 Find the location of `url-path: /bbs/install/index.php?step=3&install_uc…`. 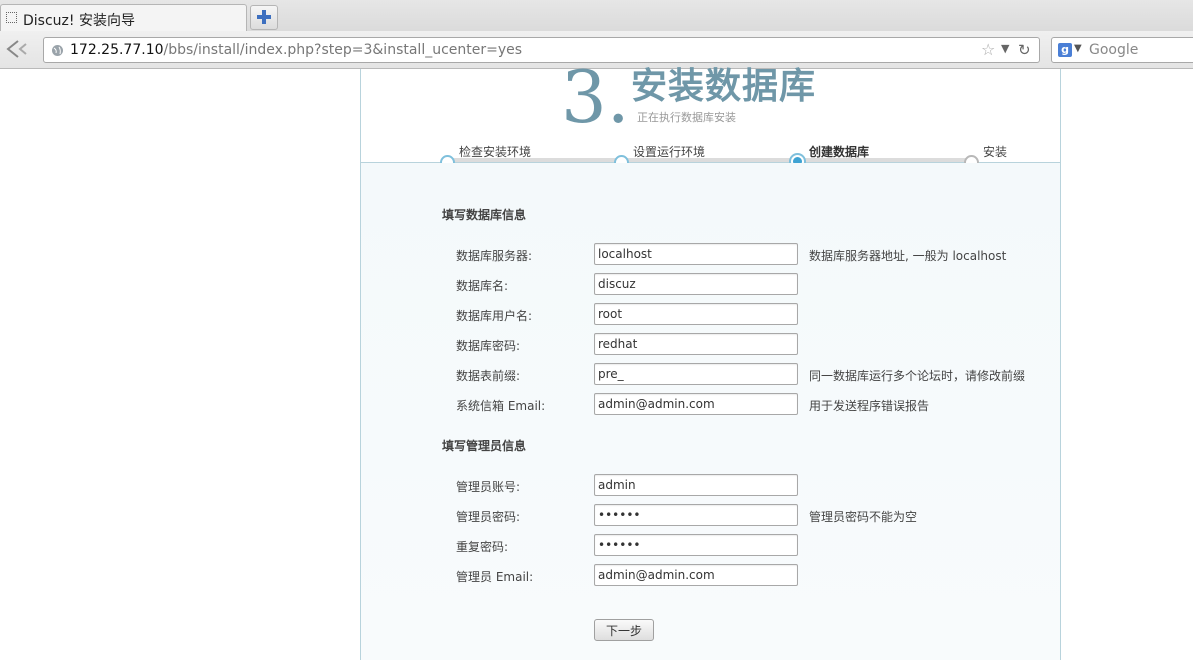

url-path: /bbs/install/index.php?step=3&install_uc… is located at coordinates (343, 50).